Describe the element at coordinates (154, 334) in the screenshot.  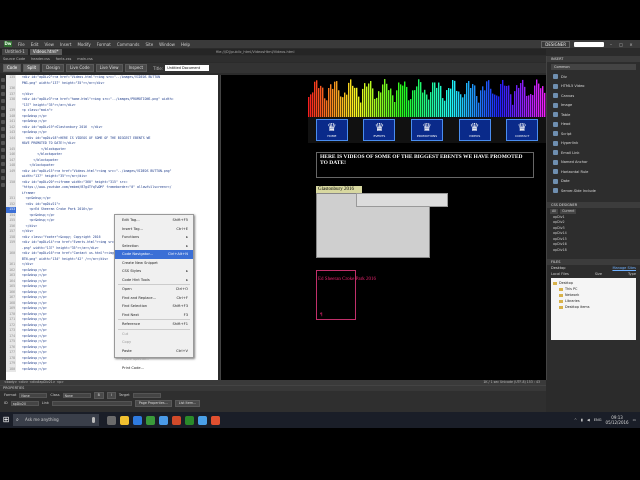
I see `context-menu-item: Cut` at that location.